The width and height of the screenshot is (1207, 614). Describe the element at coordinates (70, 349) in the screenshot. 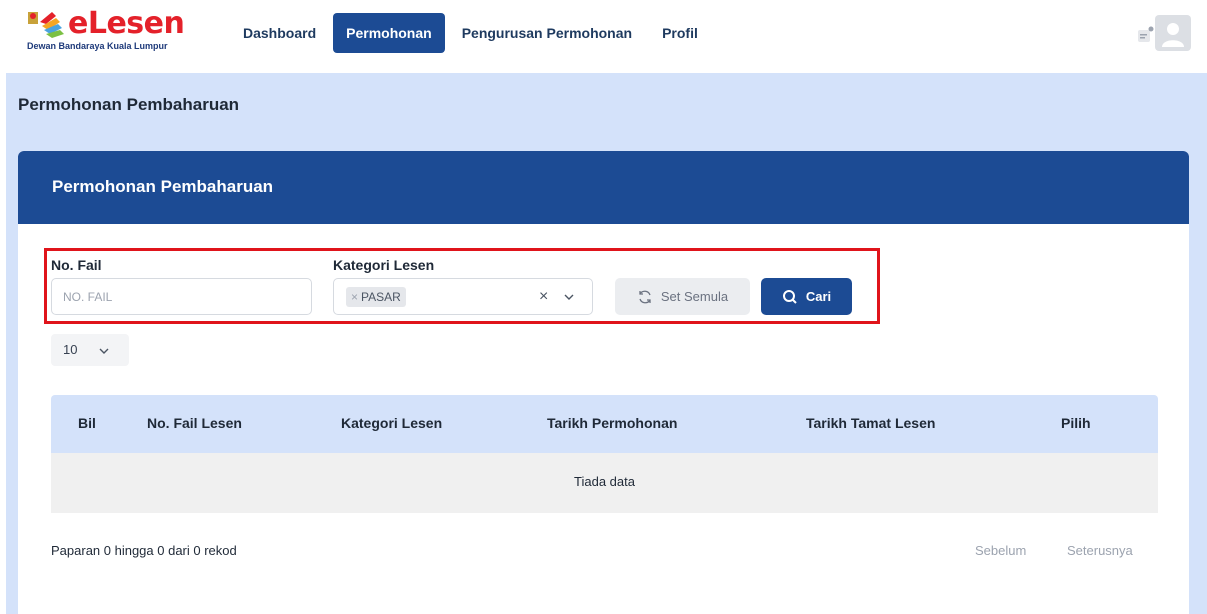

I see `page-size-value: 10` at that location.